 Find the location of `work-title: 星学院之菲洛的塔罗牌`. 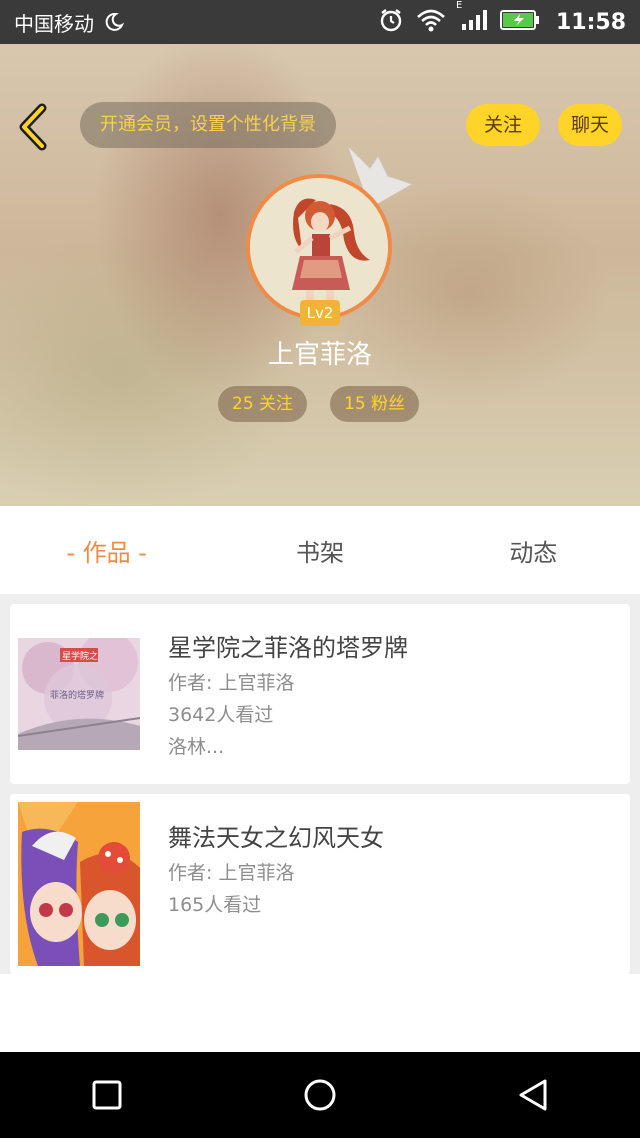

work-title: 星学院之菲洛的塔罗牌 is located at coordinates (288, 648).